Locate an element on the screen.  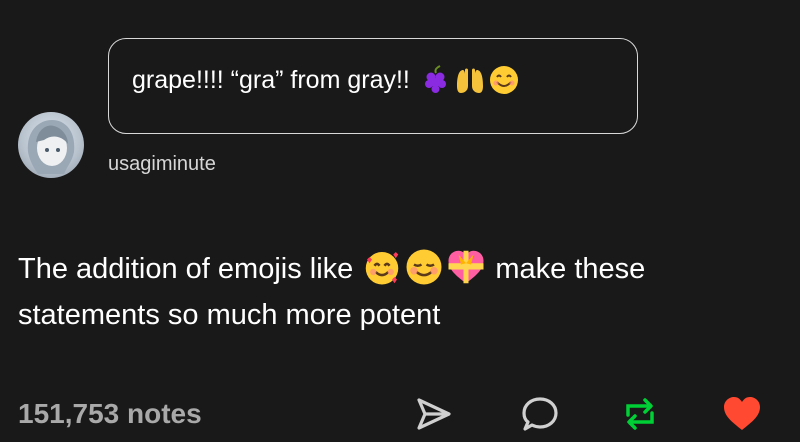
avatar is located at coordinates (51, 145).